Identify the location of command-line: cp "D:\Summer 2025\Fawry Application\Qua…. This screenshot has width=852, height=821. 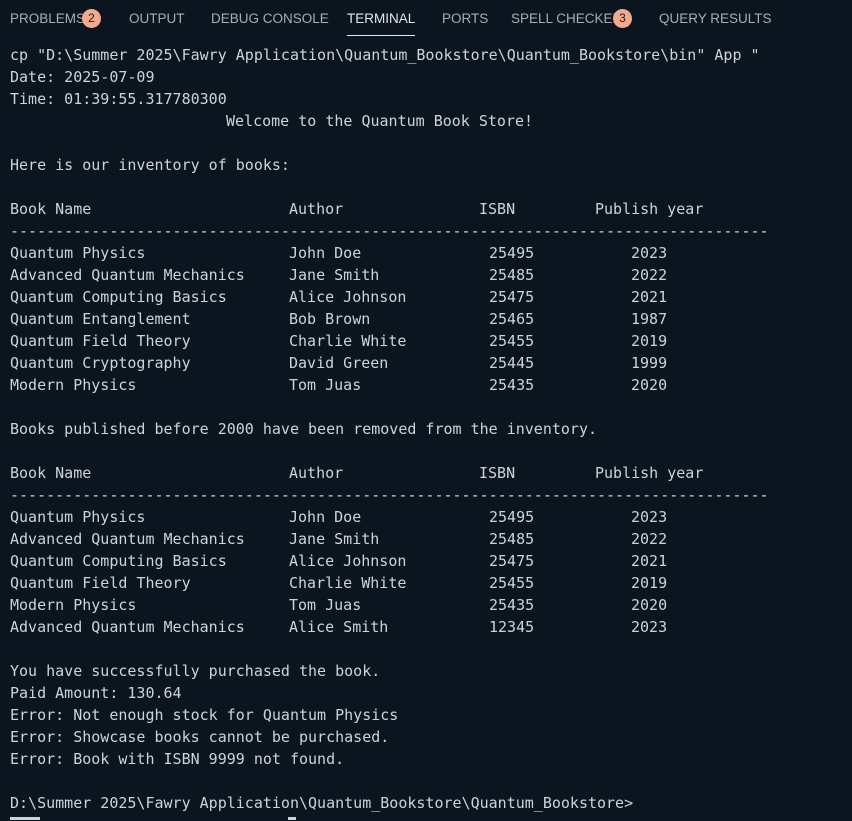
(385, 55).